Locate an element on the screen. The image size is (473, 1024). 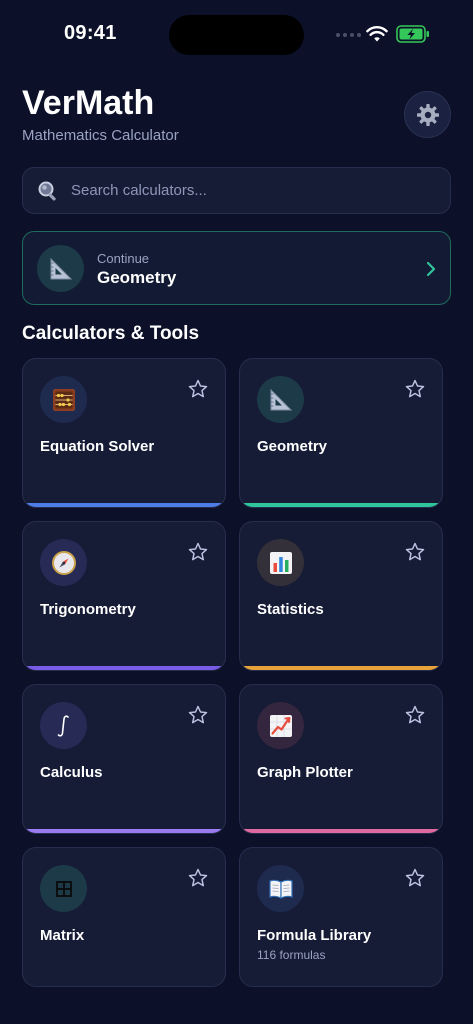
continue-icon-badge is located at coordinates (60, 268).